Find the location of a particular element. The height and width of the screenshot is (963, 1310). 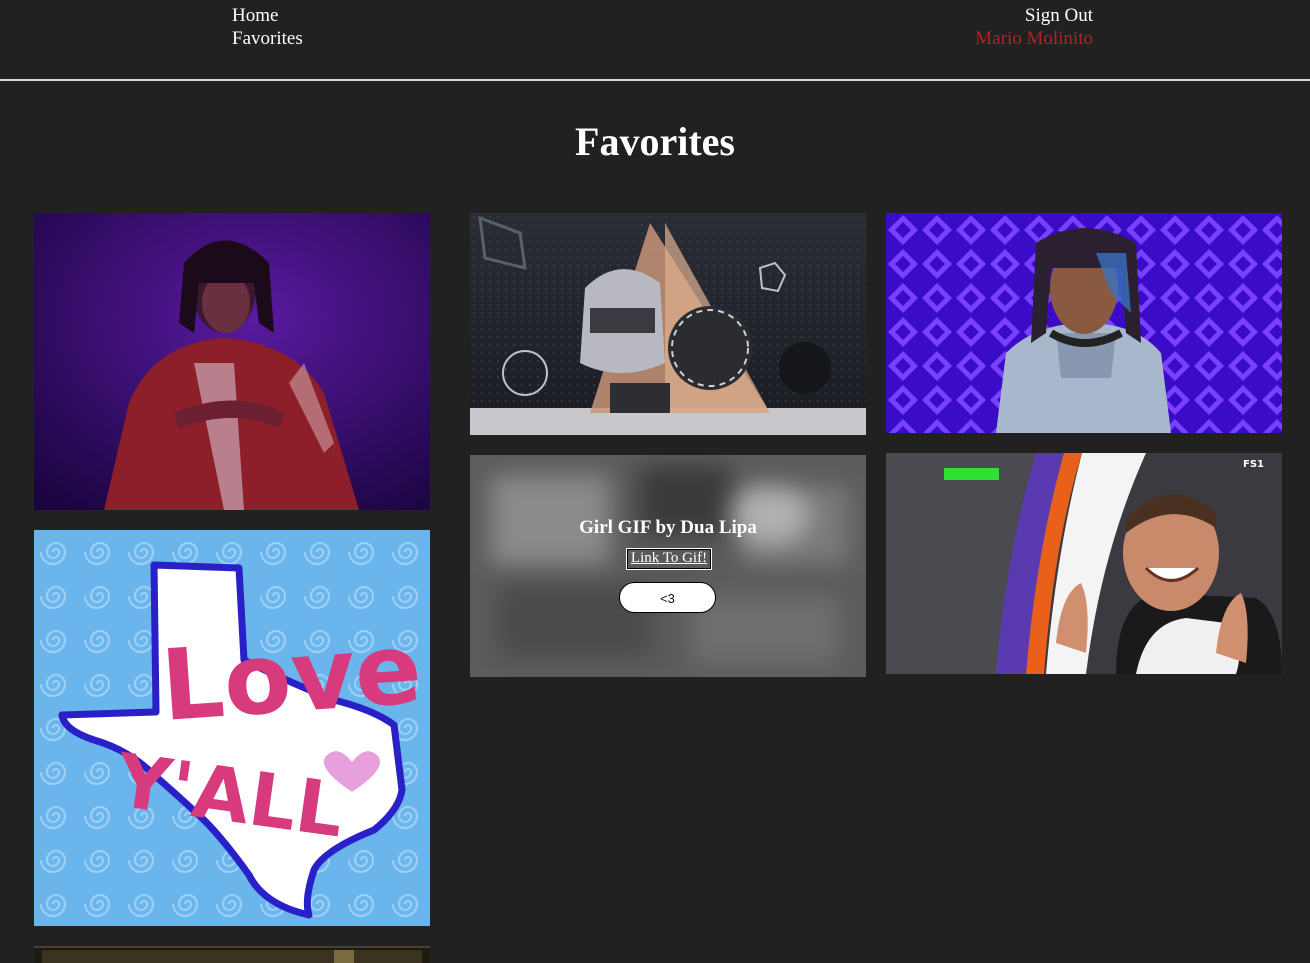

broadcast-logo: FS1 is located at coordinates (1253, 464).